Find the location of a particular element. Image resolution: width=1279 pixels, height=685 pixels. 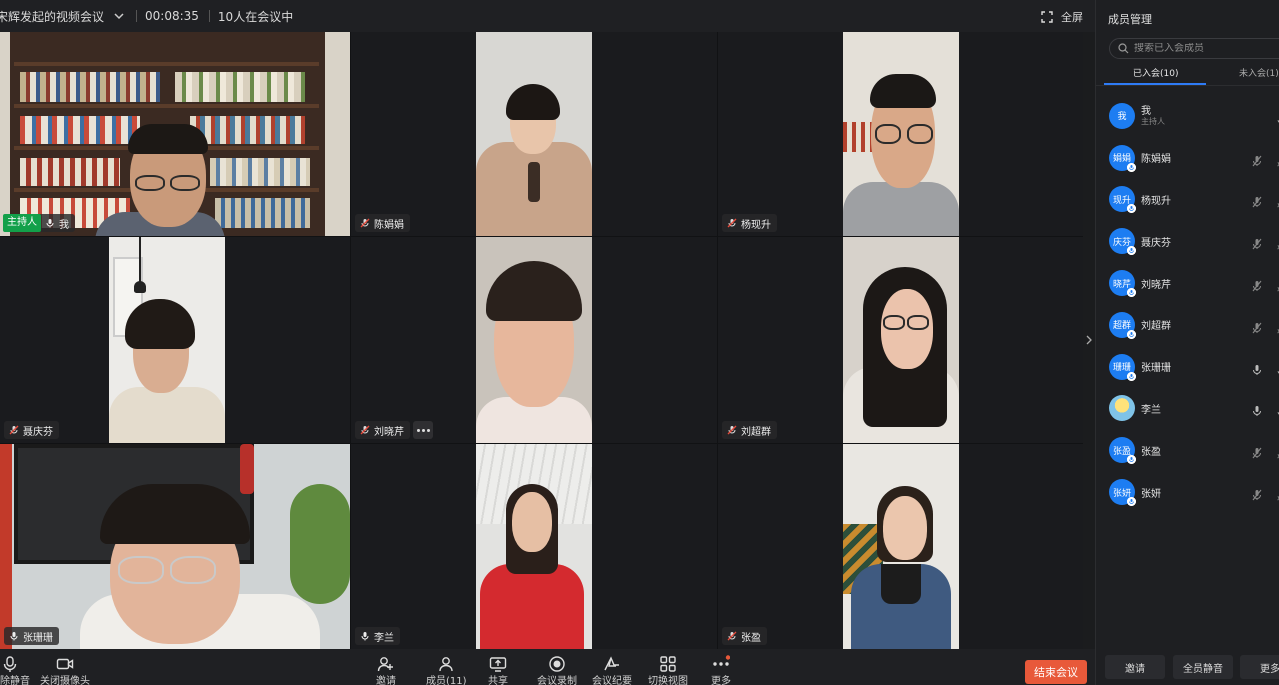

tile-nametag: 李兰 is located at coordinates (377, 636).